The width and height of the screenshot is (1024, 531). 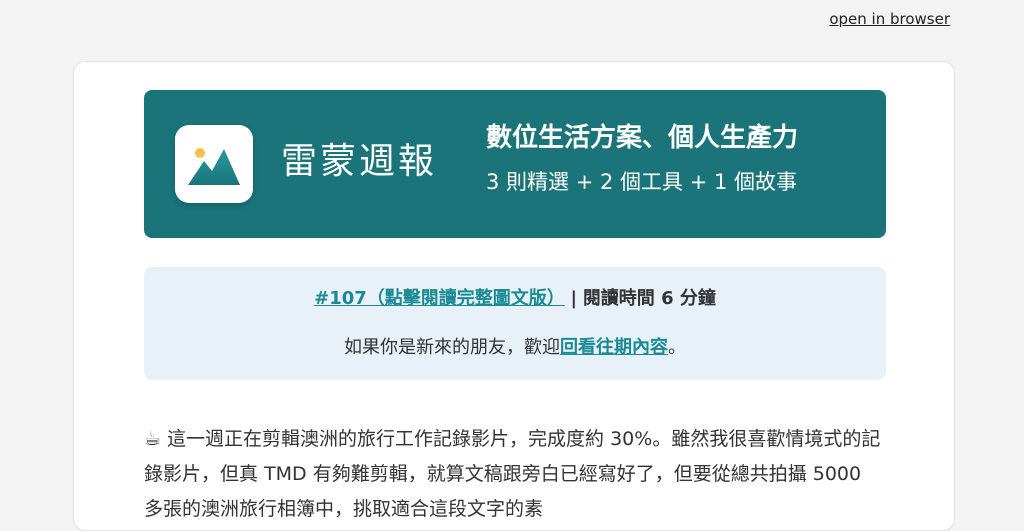 I want to click on welcome-line: 如果你是新來的朋友，歡迎回看往期內容。, so click(x=515, y=348).